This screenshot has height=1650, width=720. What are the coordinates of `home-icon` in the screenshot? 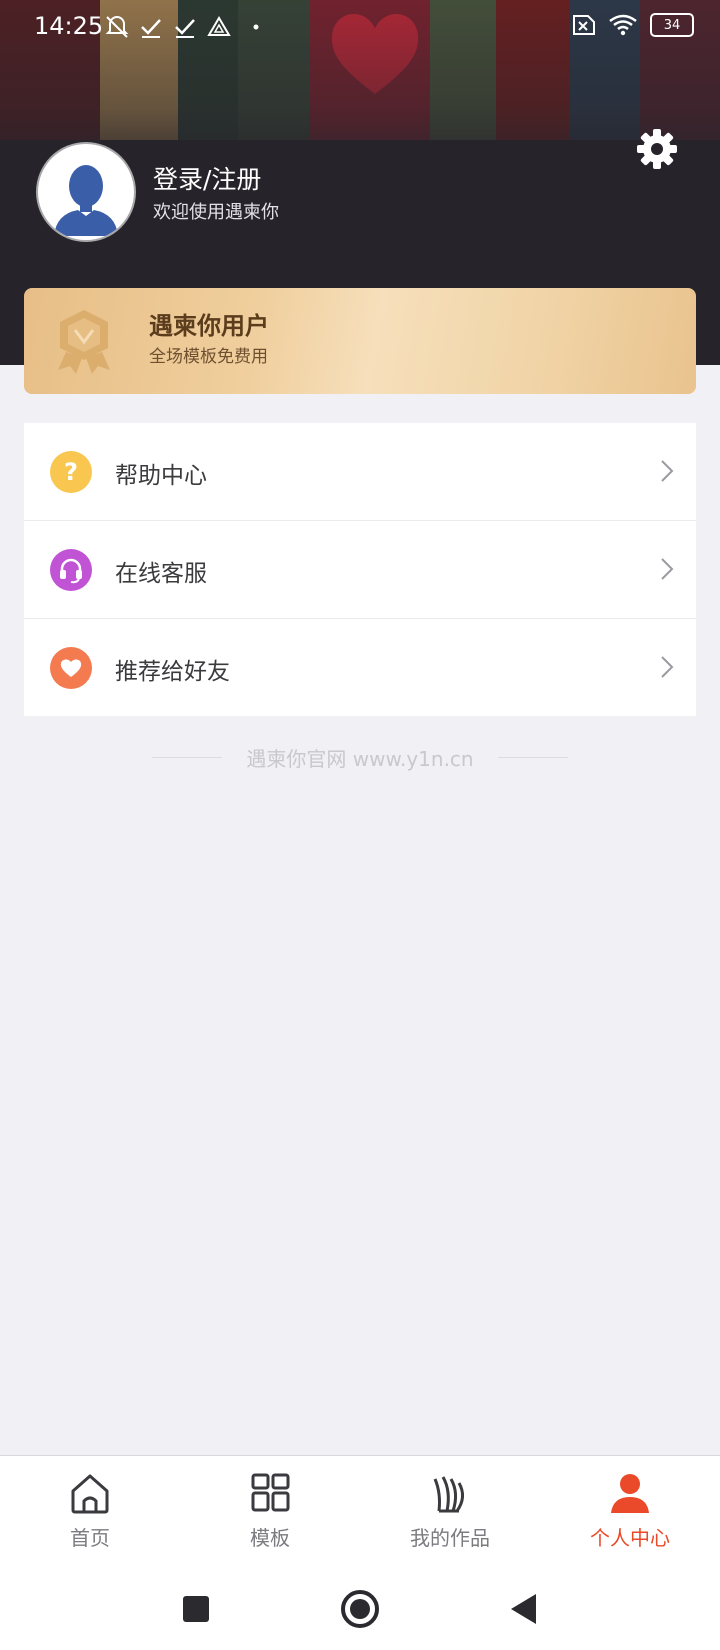 It's located at (90, 1494).